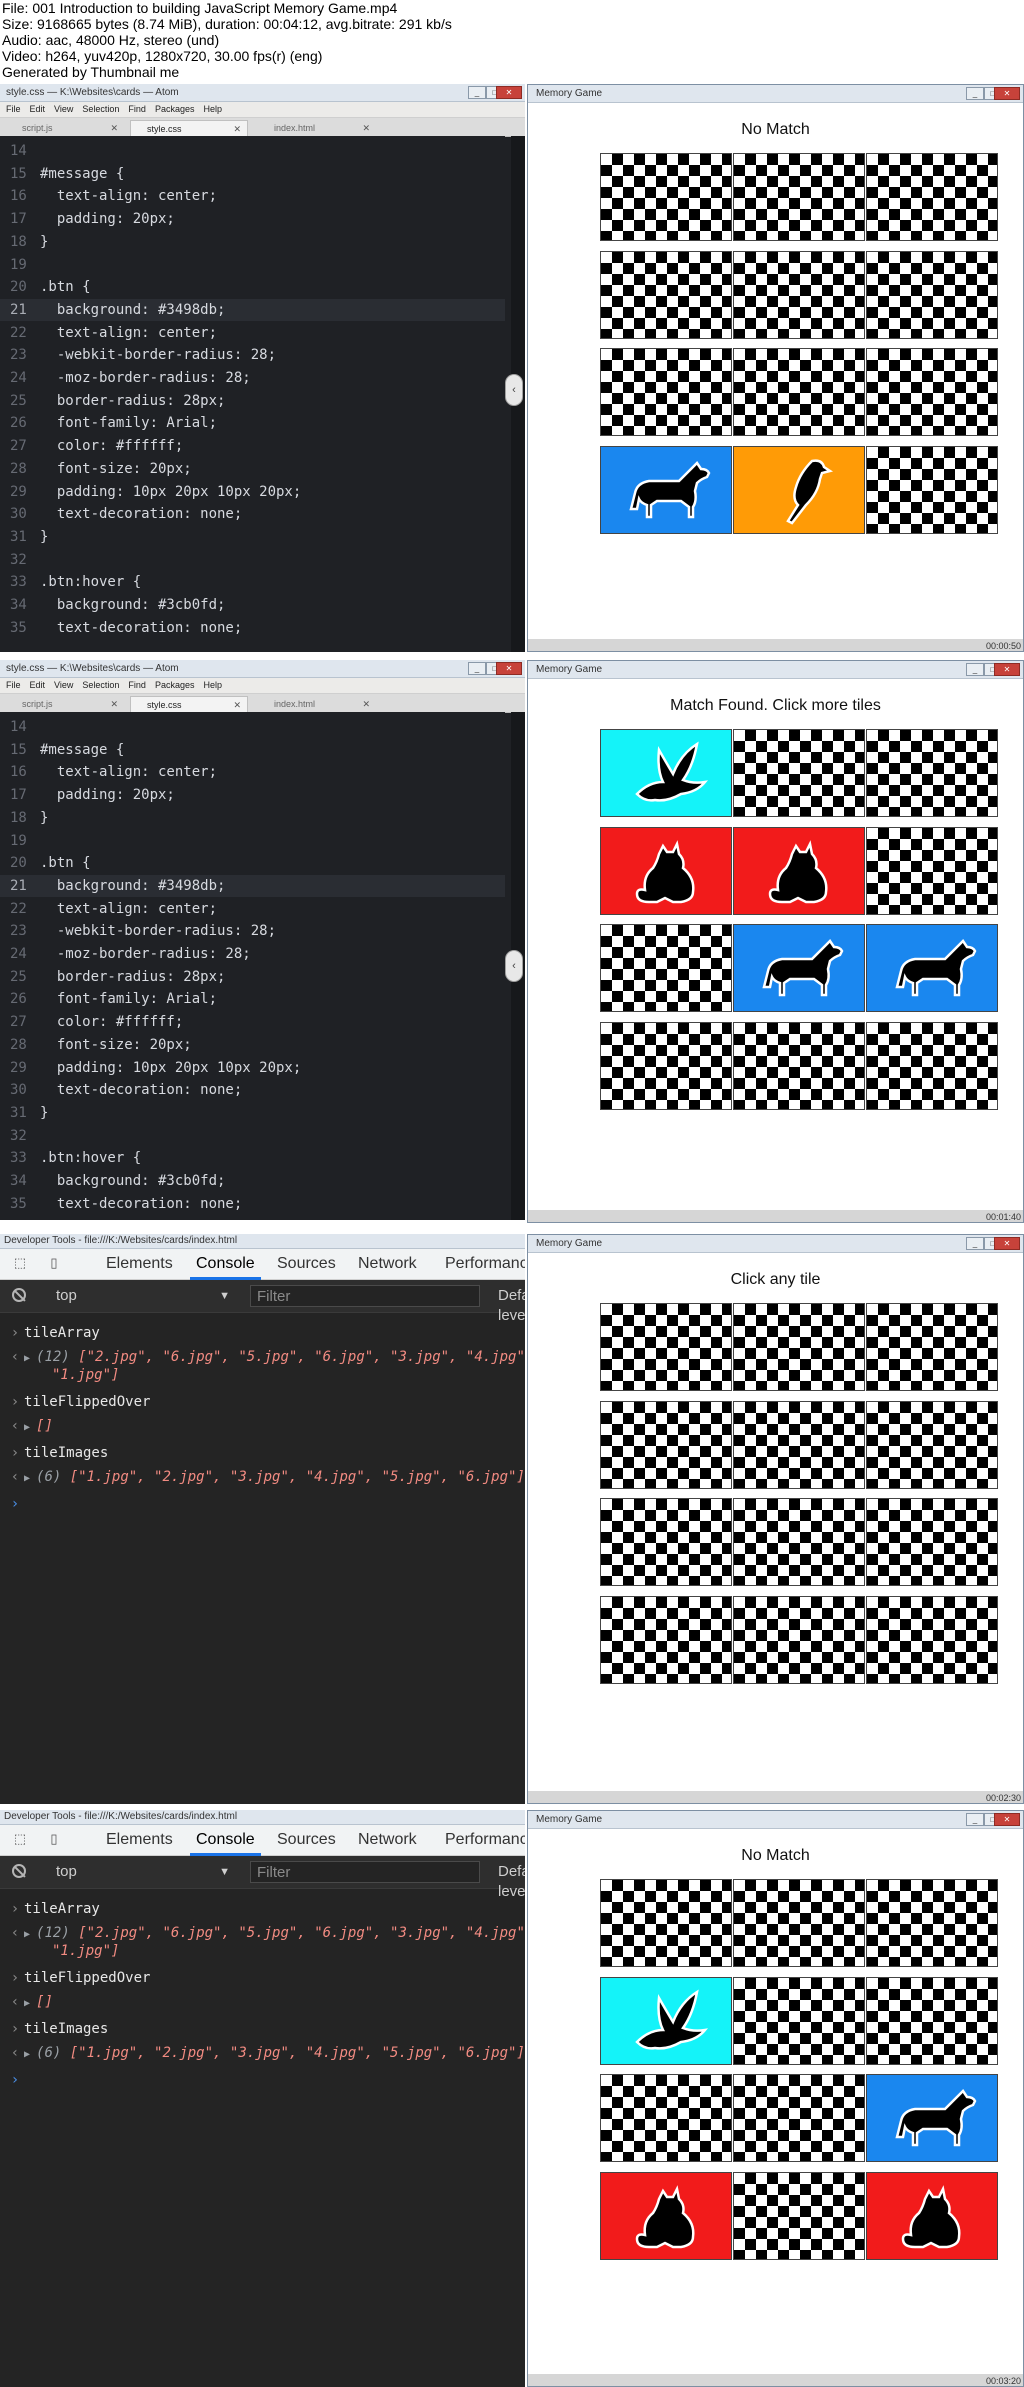  I want to click on menu-item-selection: Selection, so click(100, 685).